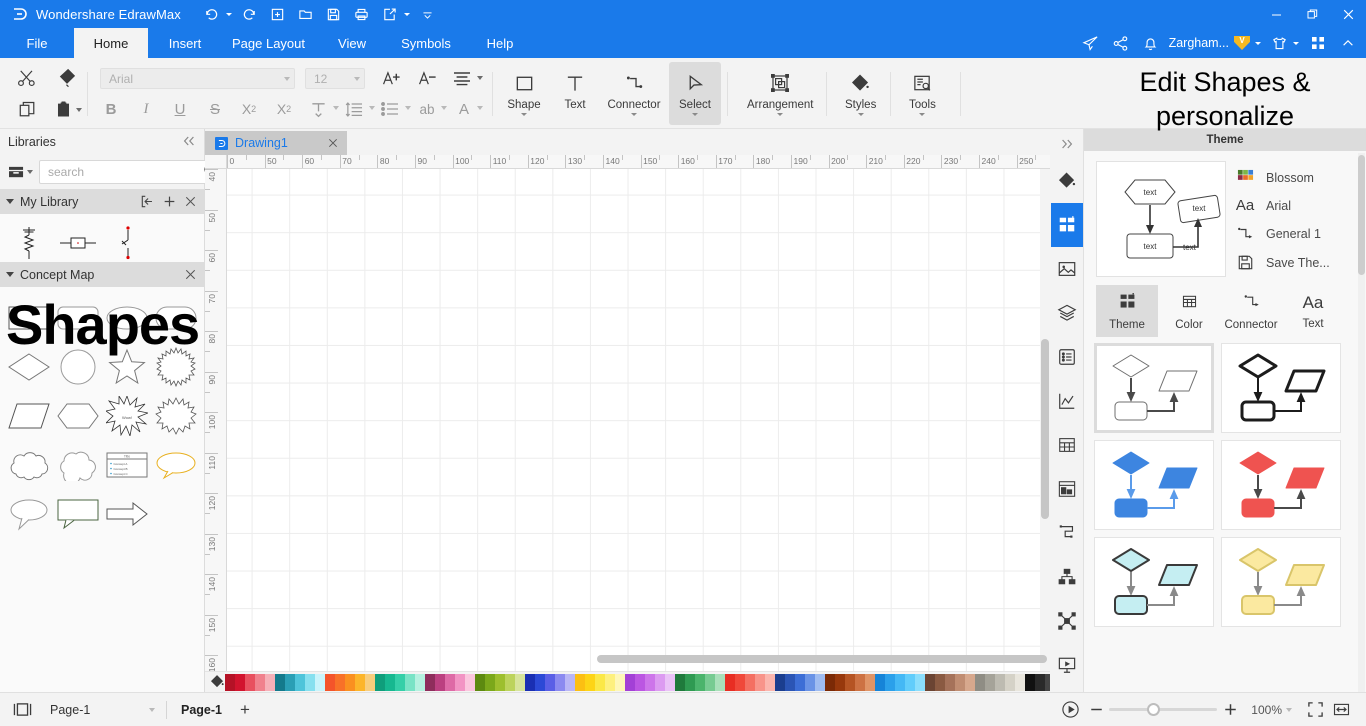 This screenshot has width=1366, height=726. Describe the element at coordinates (464, 109) in the screenshot. I see `font-color-icon: A` at that location.